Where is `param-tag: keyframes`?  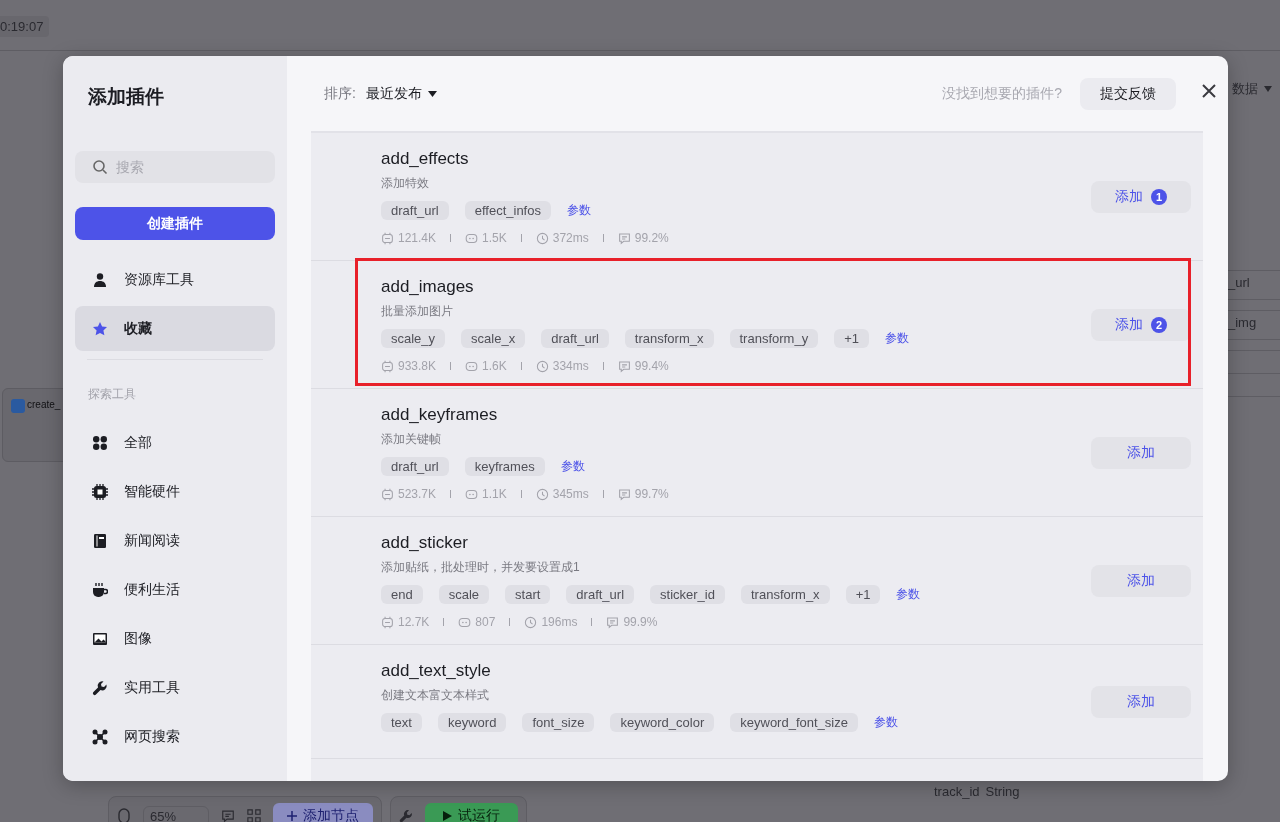
param-tag: keyframes is located at coordinates (504, 466).